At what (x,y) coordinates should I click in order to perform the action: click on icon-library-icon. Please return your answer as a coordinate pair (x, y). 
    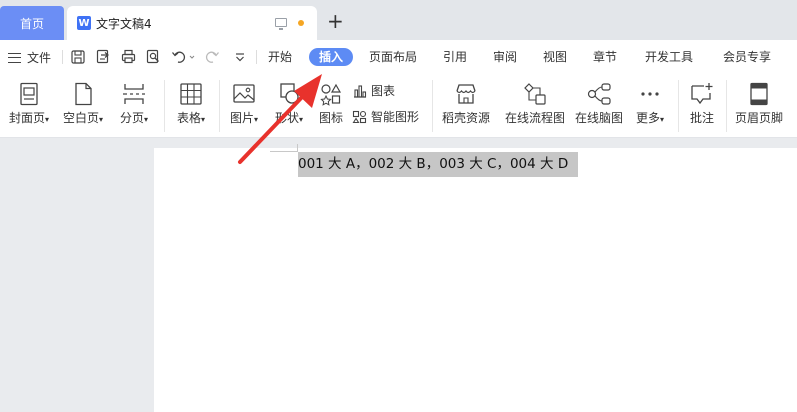
    Looking at the image, I should click on (331, 94).